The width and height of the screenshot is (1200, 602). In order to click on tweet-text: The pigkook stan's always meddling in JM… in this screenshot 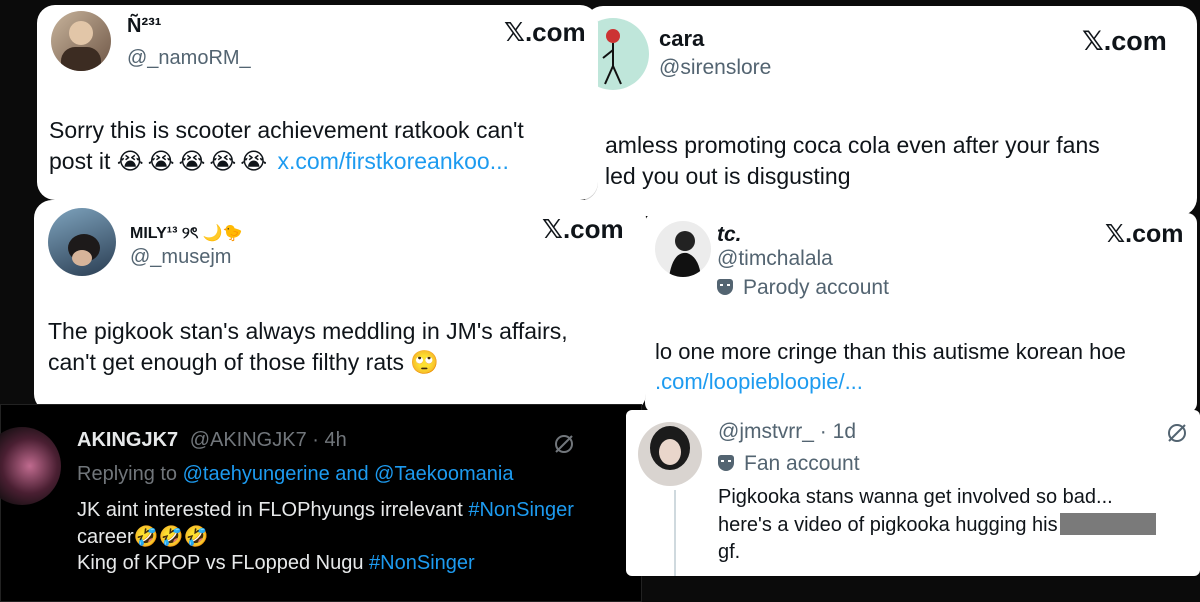, I will do `click(308, 347)`.